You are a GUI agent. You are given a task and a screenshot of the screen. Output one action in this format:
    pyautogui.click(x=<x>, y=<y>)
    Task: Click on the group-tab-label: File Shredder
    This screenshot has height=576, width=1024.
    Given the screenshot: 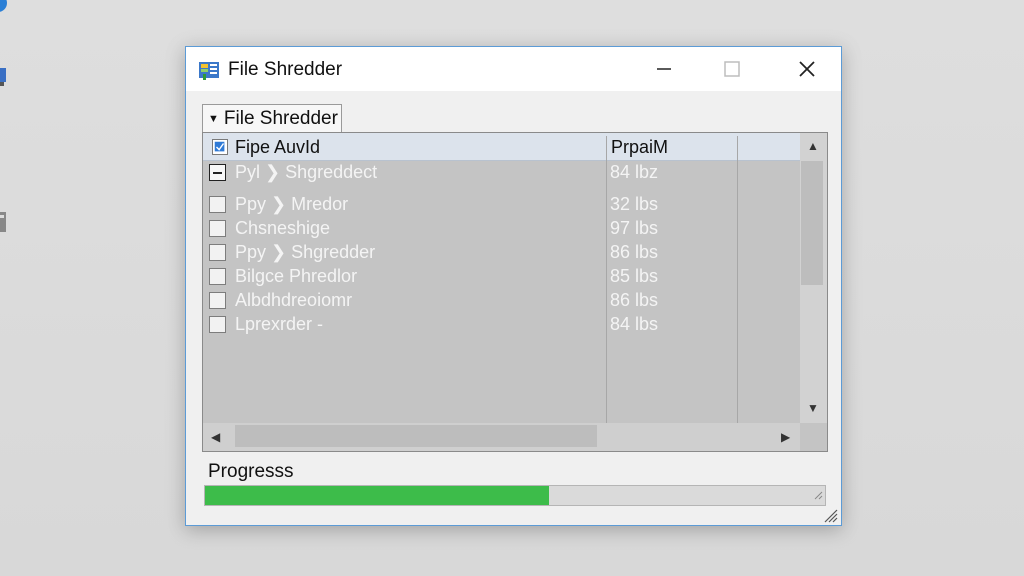 What is the action you would take?
    pyautogui.click(x=280, y=118)
    